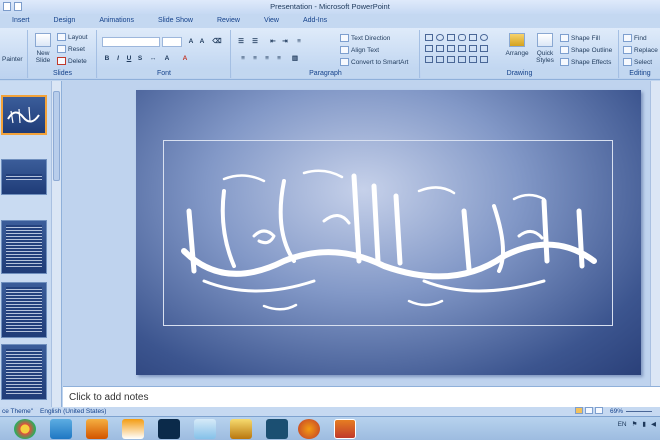  What do you see at coordinates (43, 48) in the screenshot?
I see `new-slide-button: New Slide` at bounding box center [43, 48].